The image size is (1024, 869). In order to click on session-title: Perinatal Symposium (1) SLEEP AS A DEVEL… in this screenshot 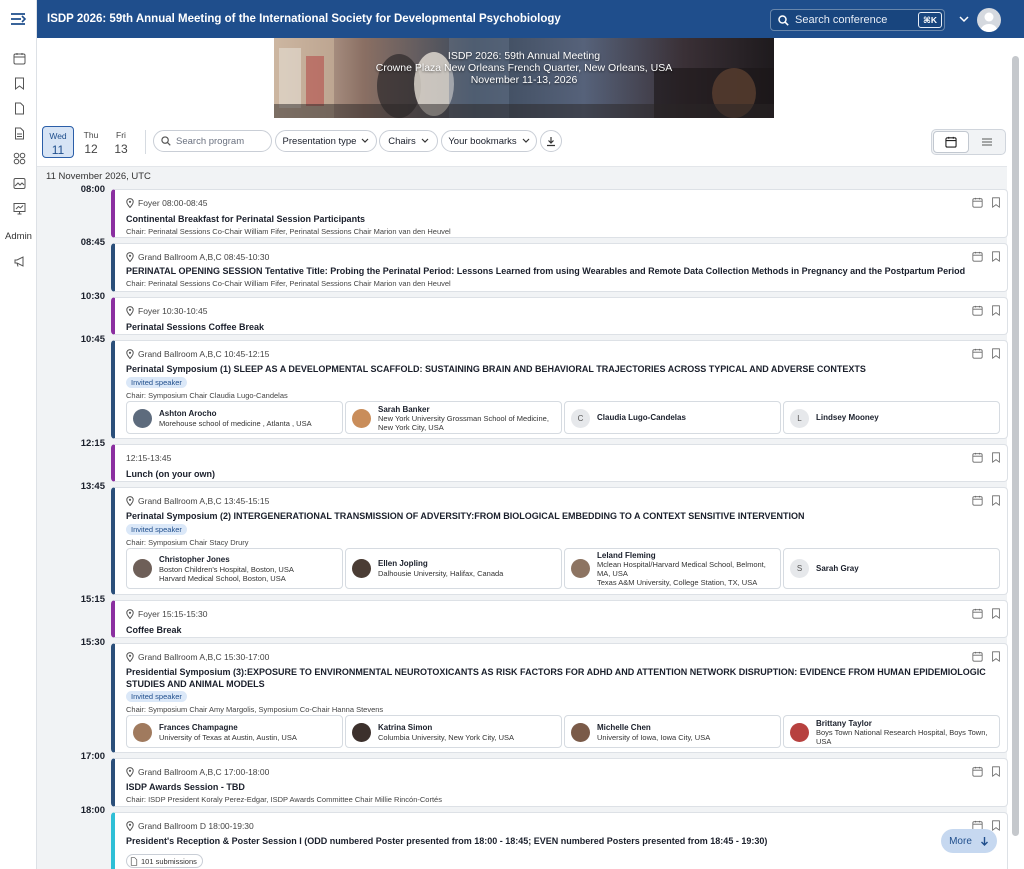, I will do `click(556, 369)`.